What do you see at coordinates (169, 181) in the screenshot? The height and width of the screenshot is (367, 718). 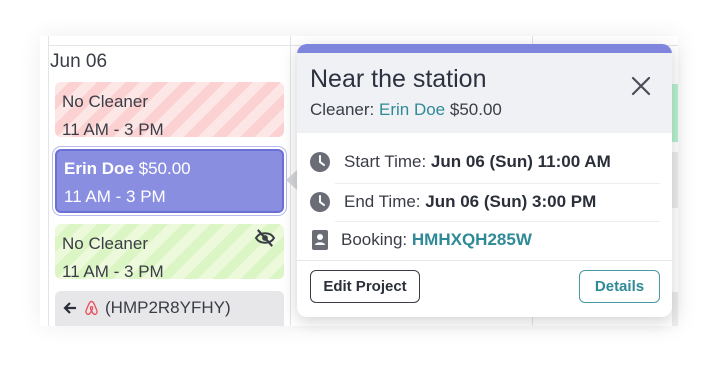 I see `event-selected: Erin Doe $50.00 11 AM - 3 PM` at bounding box center [169, 181].